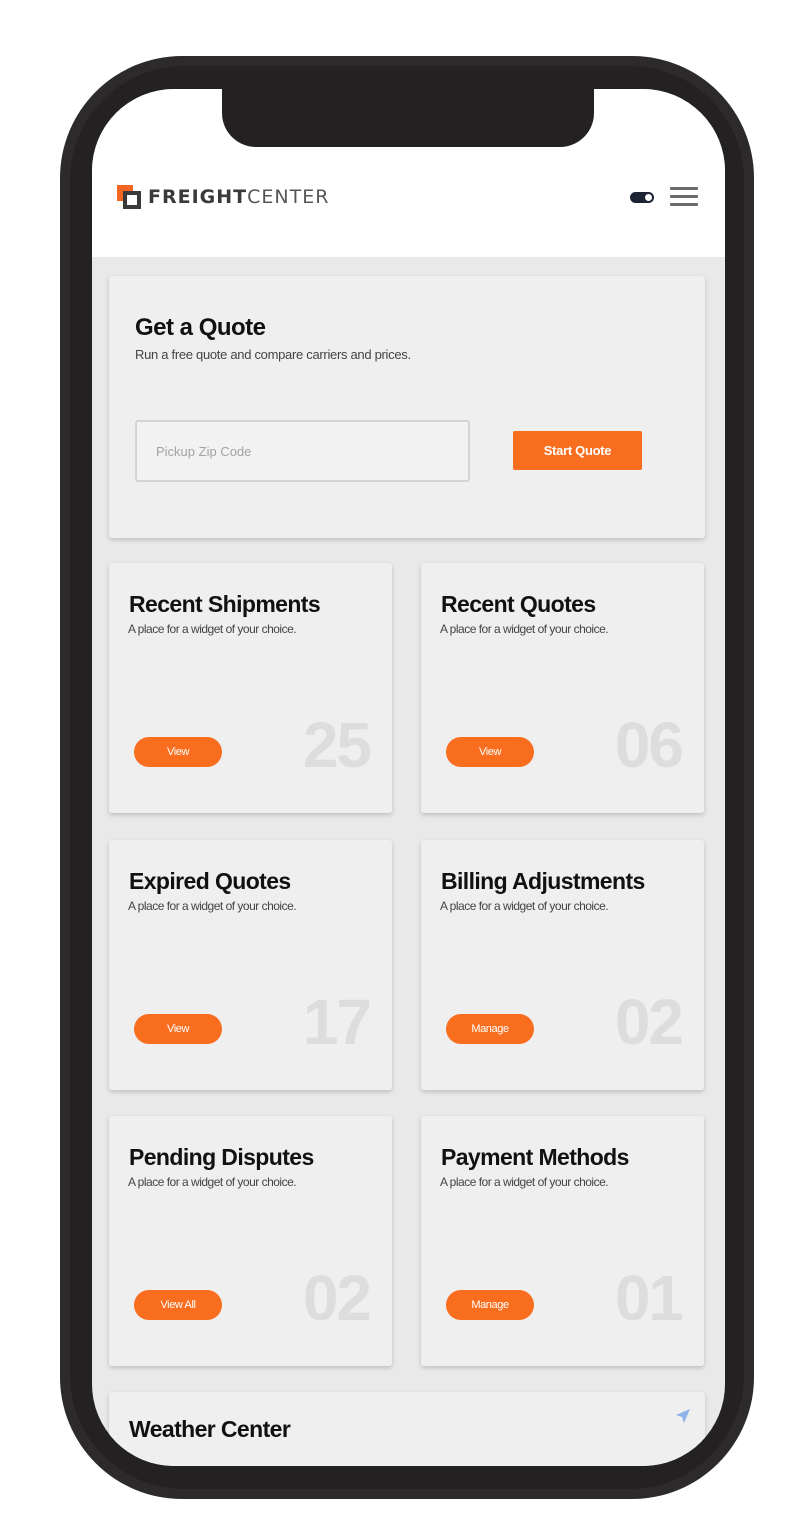  I want to click on quote-title: Get a Quote, so click(200, 327).